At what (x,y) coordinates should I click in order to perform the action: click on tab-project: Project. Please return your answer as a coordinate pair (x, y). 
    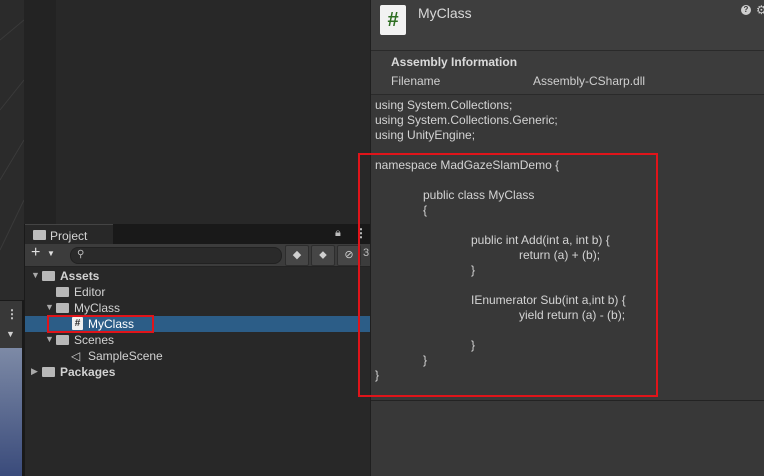
    Looking at the image, I should click on (69, 234).